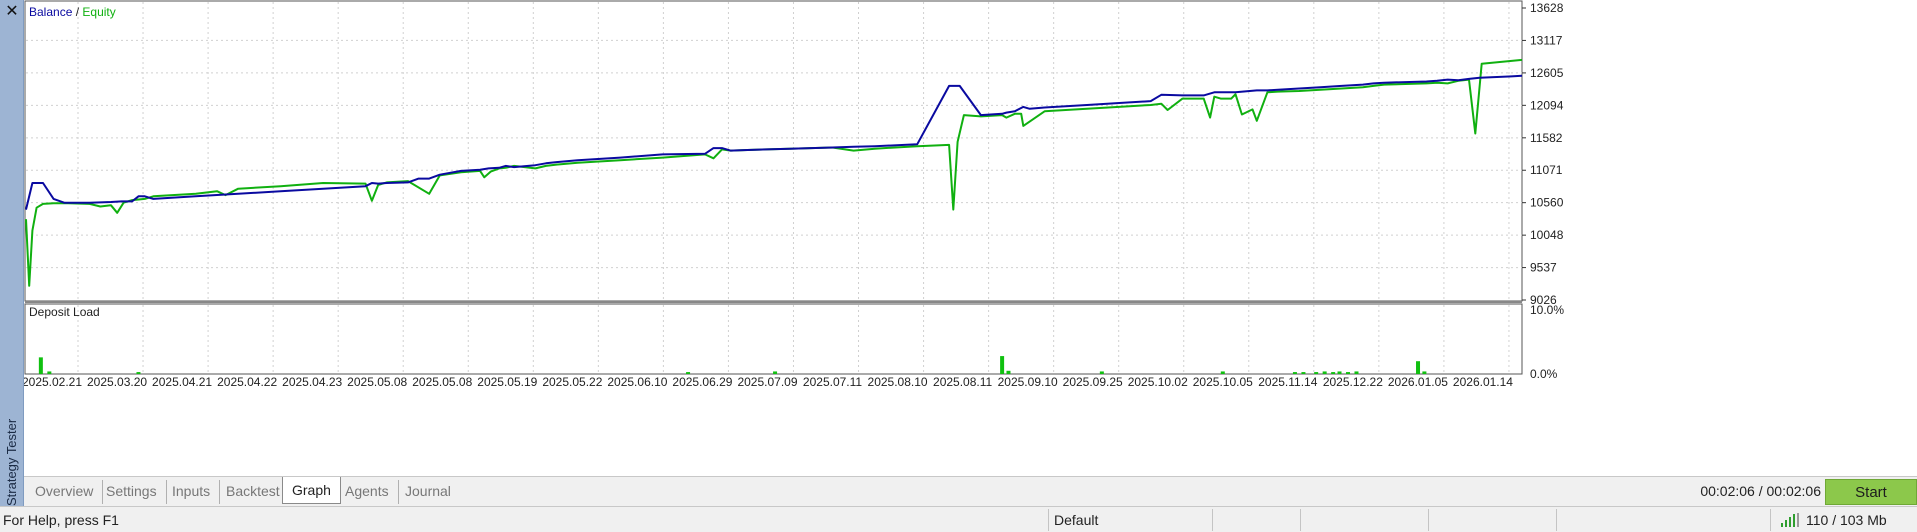  What do you see at coordinates (702, 382) in the screenshot?
I see `x-tick-label: 2025.06.29` at bounding box center [702, 382].